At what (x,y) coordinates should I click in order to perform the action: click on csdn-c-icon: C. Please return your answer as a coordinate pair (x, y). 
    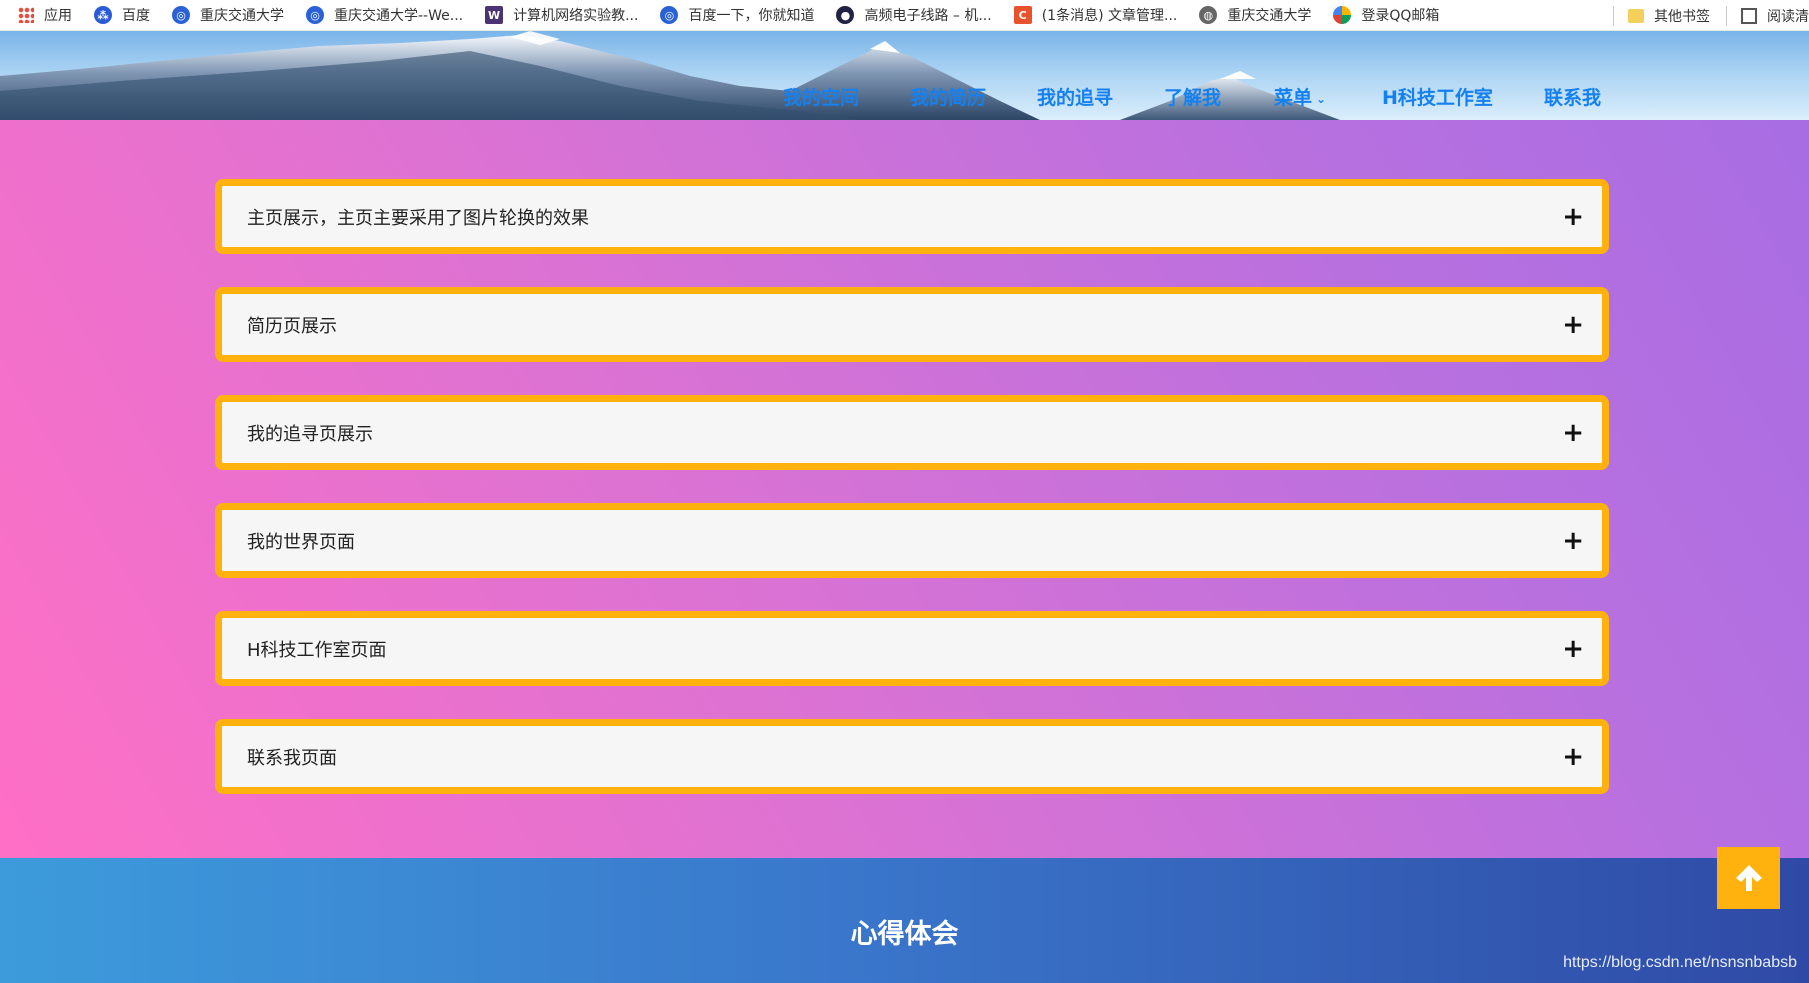
    Looking at the image, I should click on (1022, 15).